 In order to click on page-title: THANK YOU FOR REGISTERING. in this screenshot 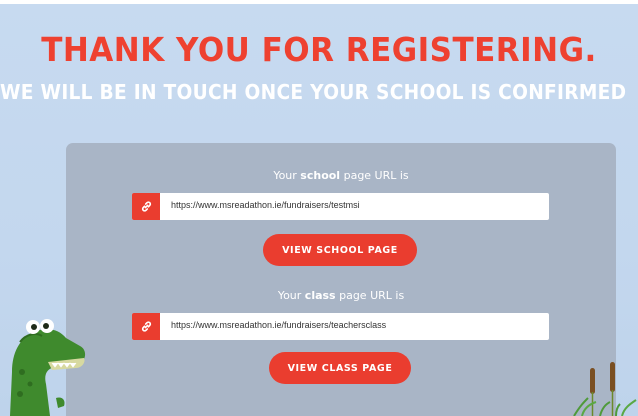, I will do `click(319, 49)`.